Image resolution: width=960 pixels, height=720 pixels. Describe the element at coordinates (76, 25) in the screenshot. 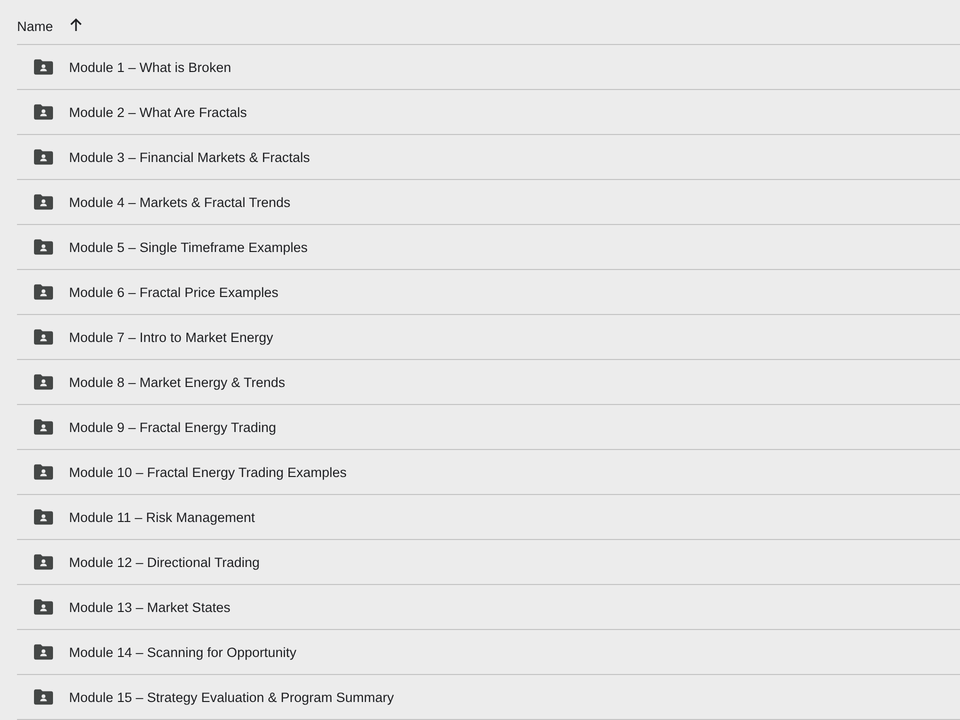

I see `sort-arrow-icon` at that location.